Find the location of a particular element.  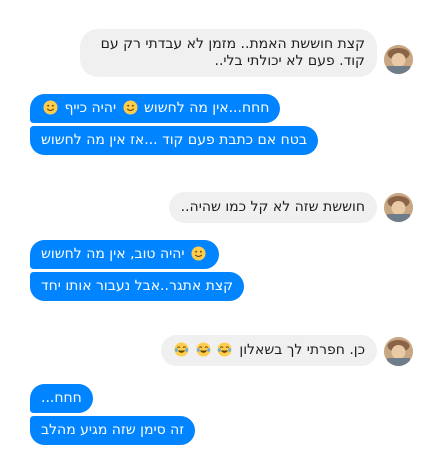

outgoing-message: קצת אתגר..אבל נעבור אותו יחד is located at coordinates (137, 286).